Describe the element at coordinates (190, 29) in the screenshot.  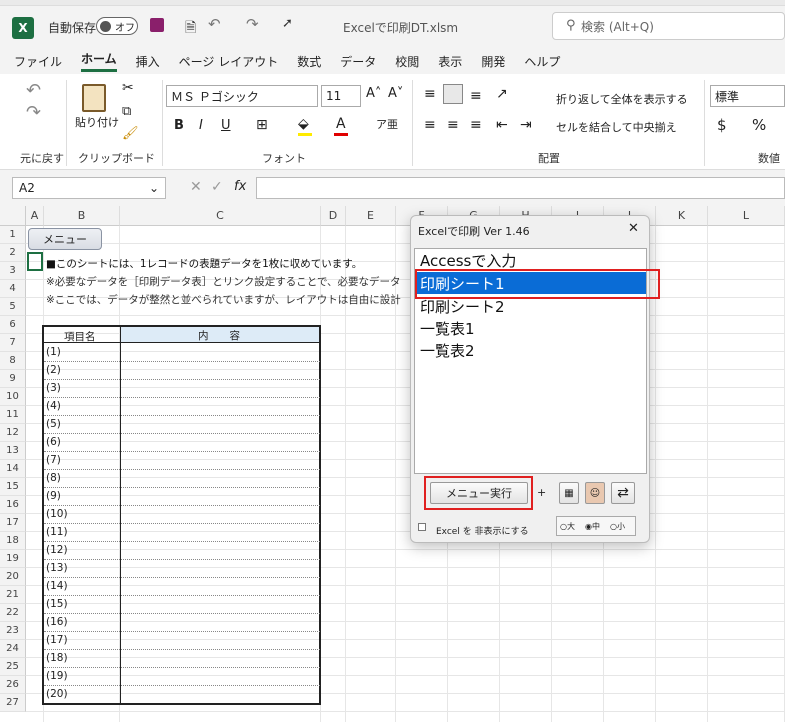
I see `print-preview-icon: 🗎` at that location.